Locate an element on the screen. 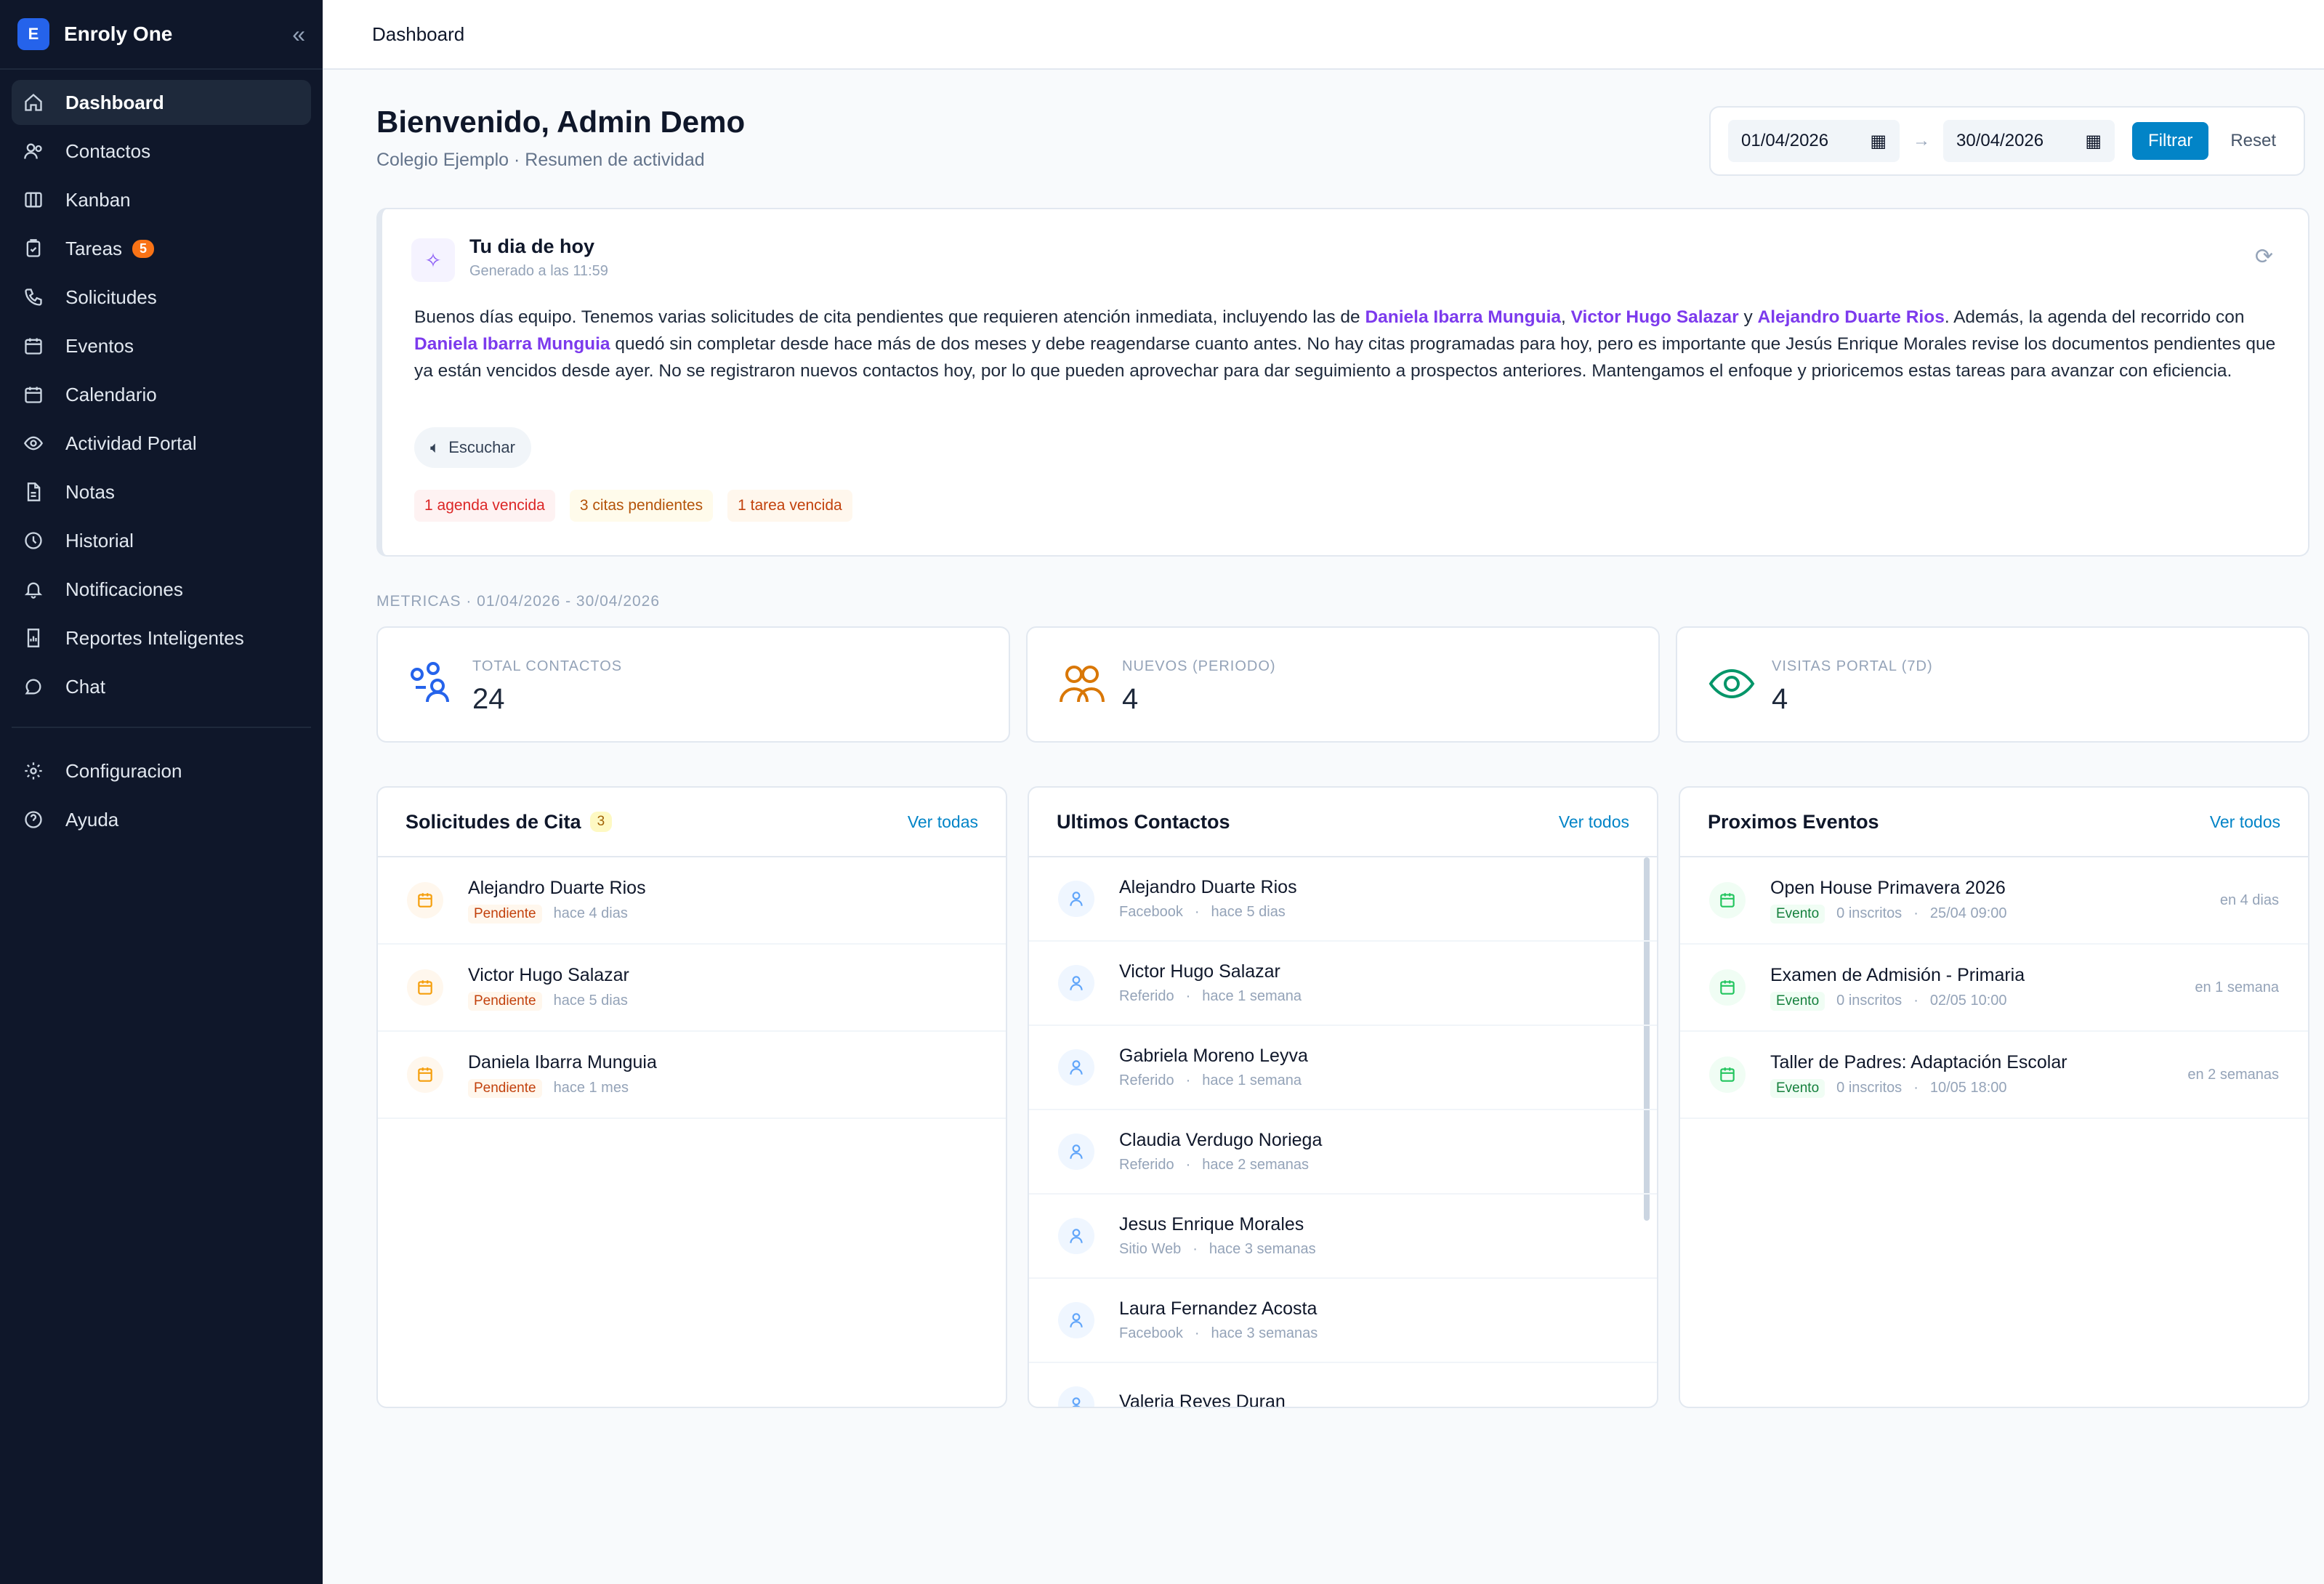  sidebar-item-actividad-portal: Actividad Portal is located at coordinates (161, 443).